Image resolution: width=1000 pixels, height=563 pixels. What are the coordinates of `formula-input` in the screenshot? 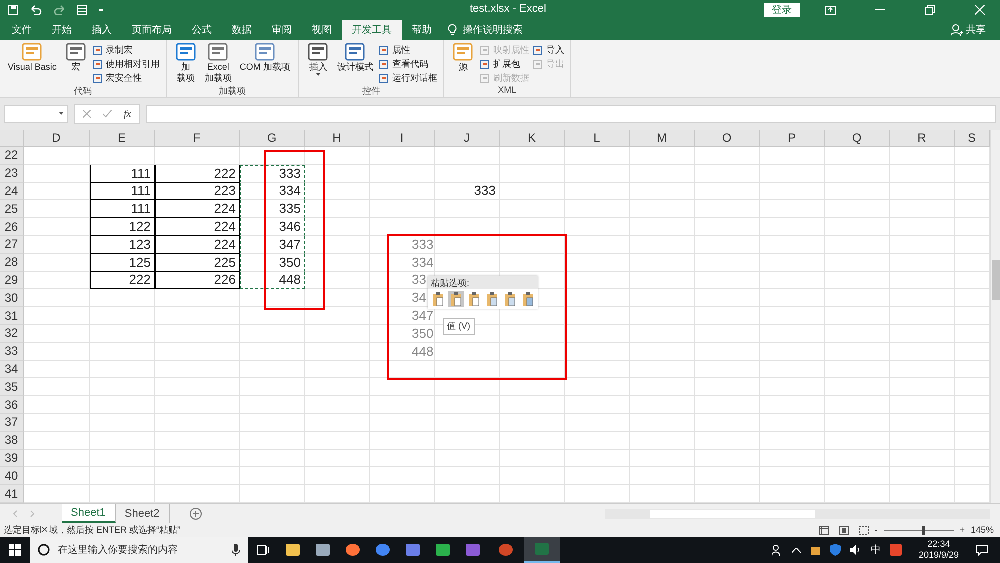 It's located at (571, 114).